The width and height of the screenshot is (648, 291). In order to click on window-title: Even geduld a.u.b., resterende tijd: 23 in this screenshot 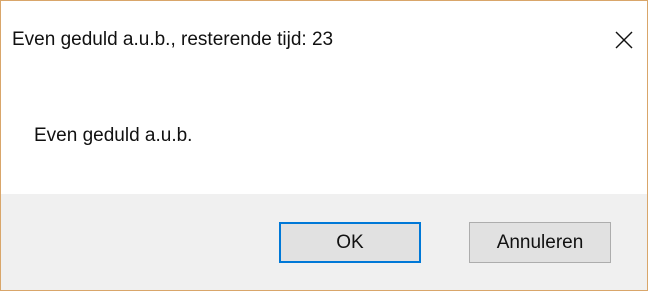, I will do `click(173, 39)`.